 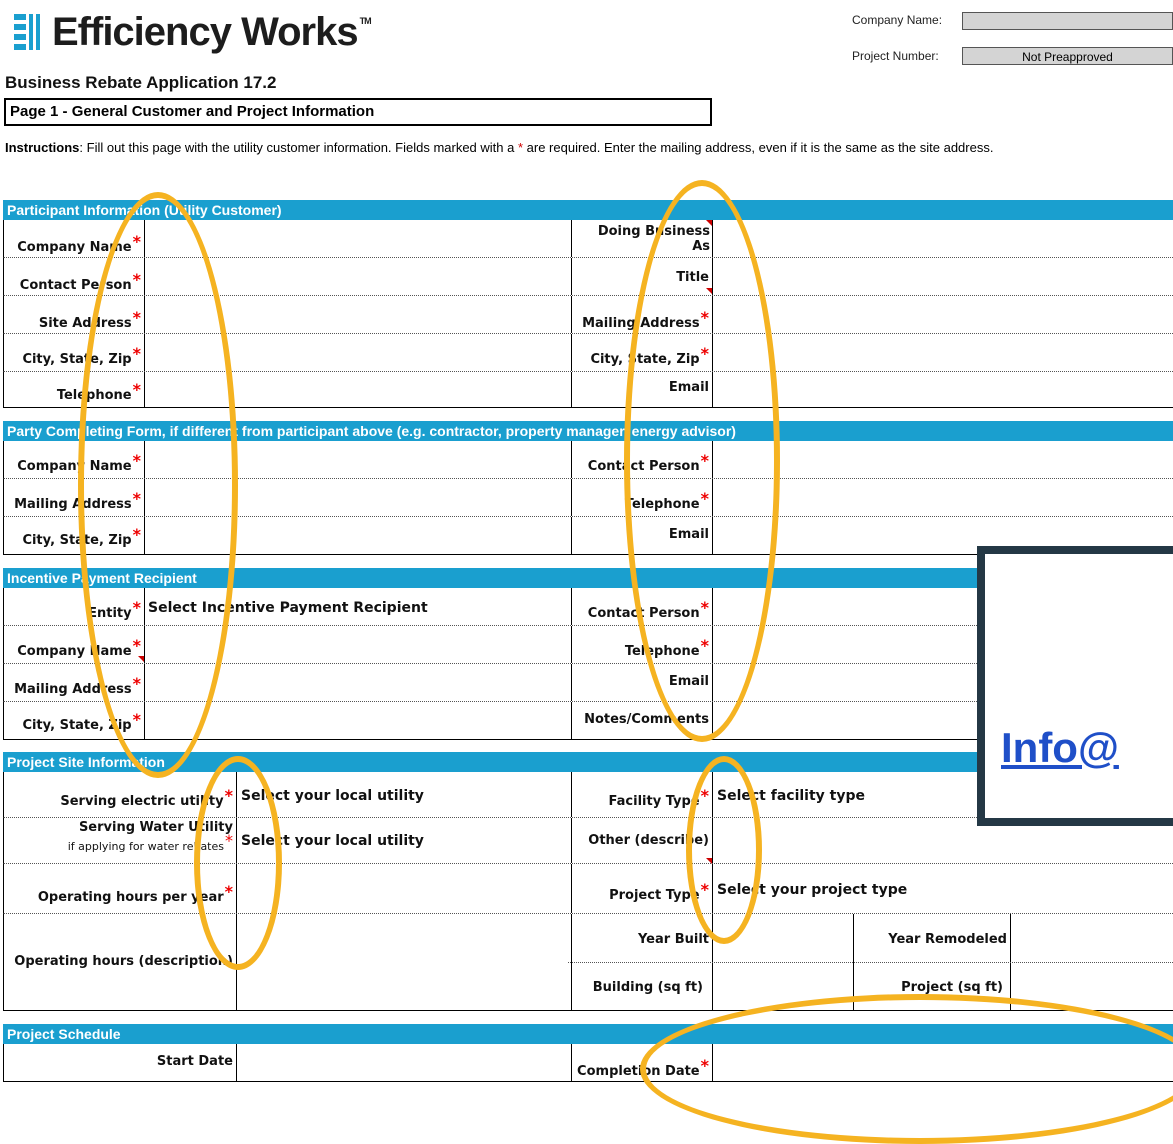 I want to click on project-sqft-input, so click(x=1091, y=986).